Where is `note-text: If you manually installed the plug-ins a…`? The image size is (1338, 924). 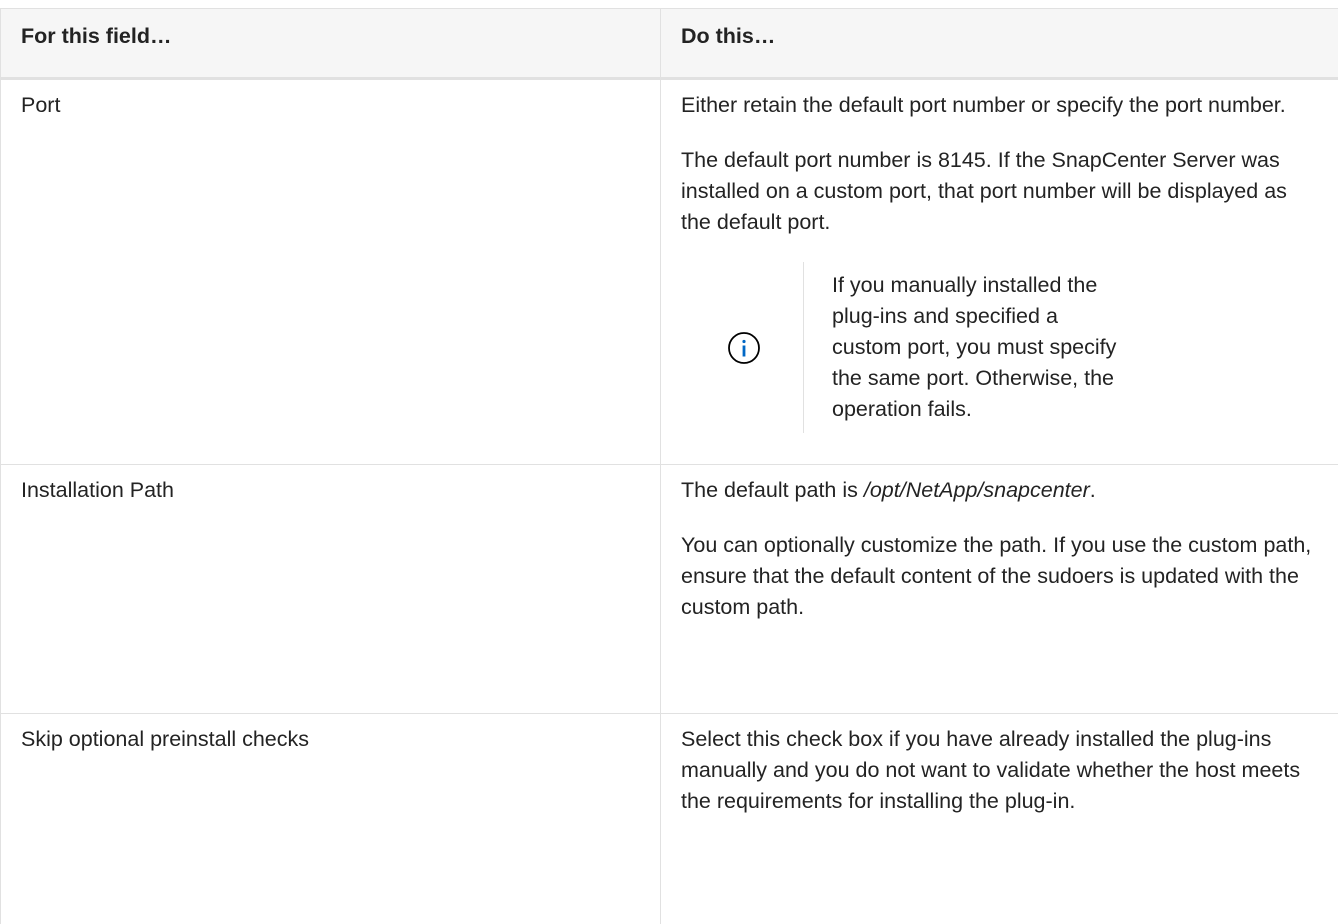 note-text: If you manually installed the plug-ins a… is located at coordinates (977, 347).